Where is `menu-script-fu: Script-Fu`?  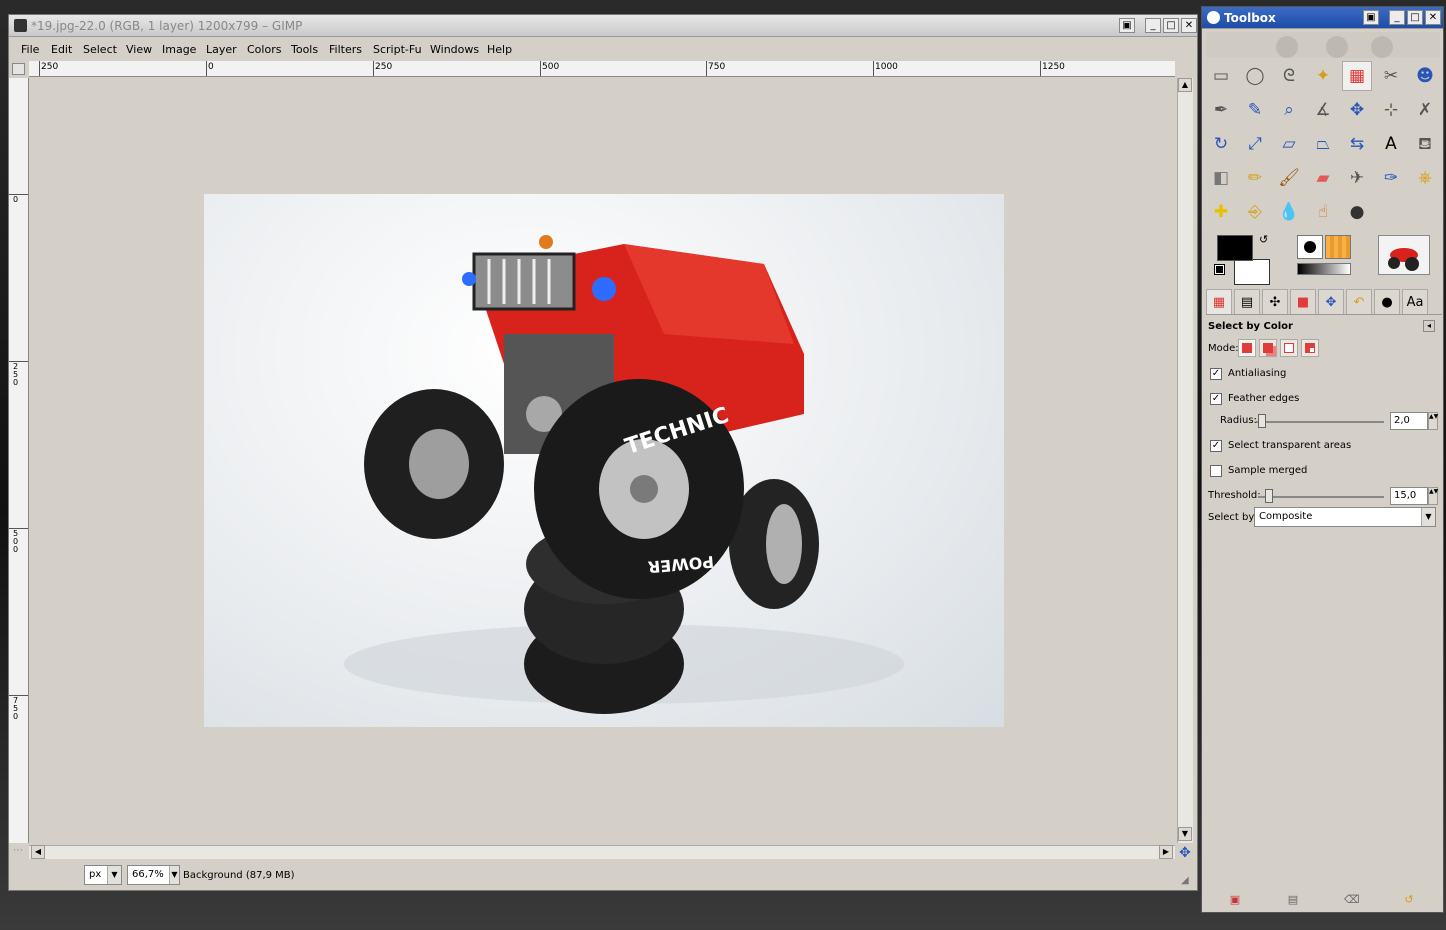 menu-script-fu: Script-Fu is located at coordinates (397, 49).